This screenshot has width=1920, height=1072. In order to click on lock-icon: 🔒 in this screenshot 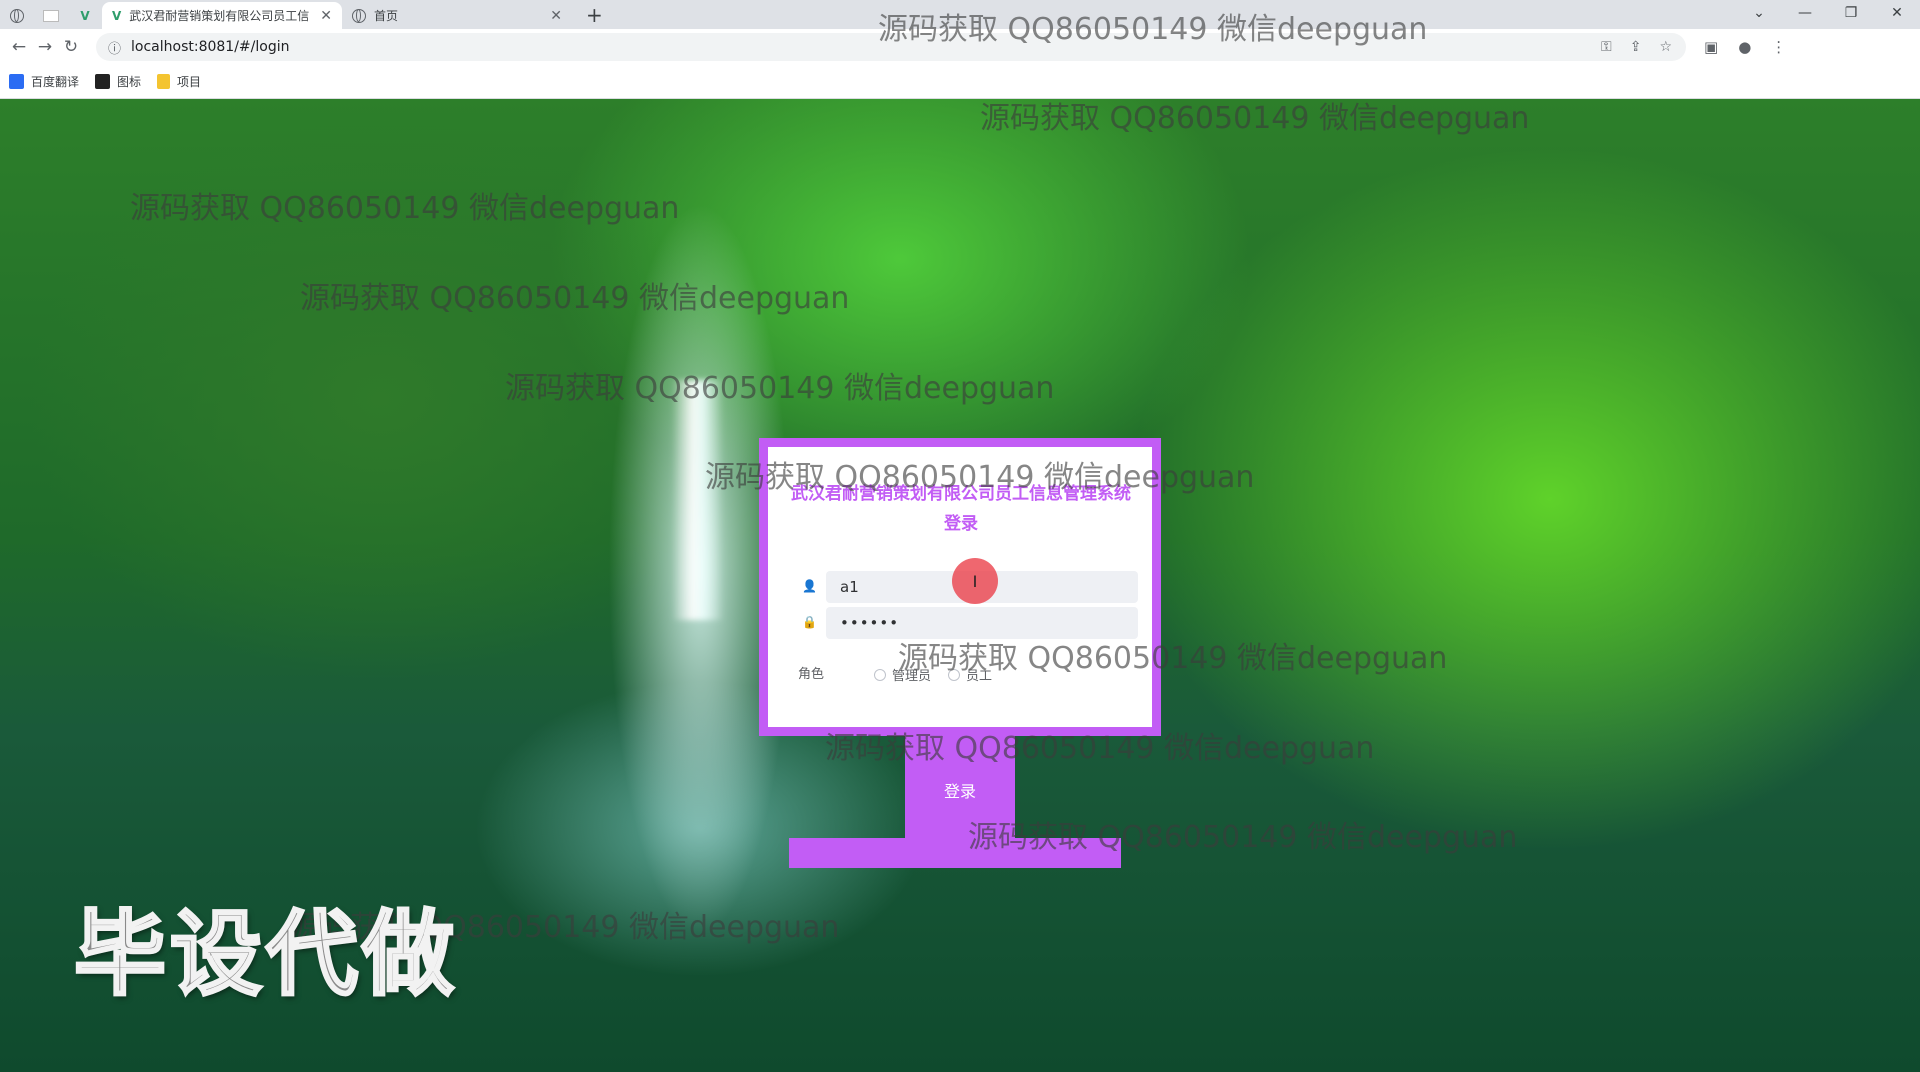, I will do `click(809, 622)`.